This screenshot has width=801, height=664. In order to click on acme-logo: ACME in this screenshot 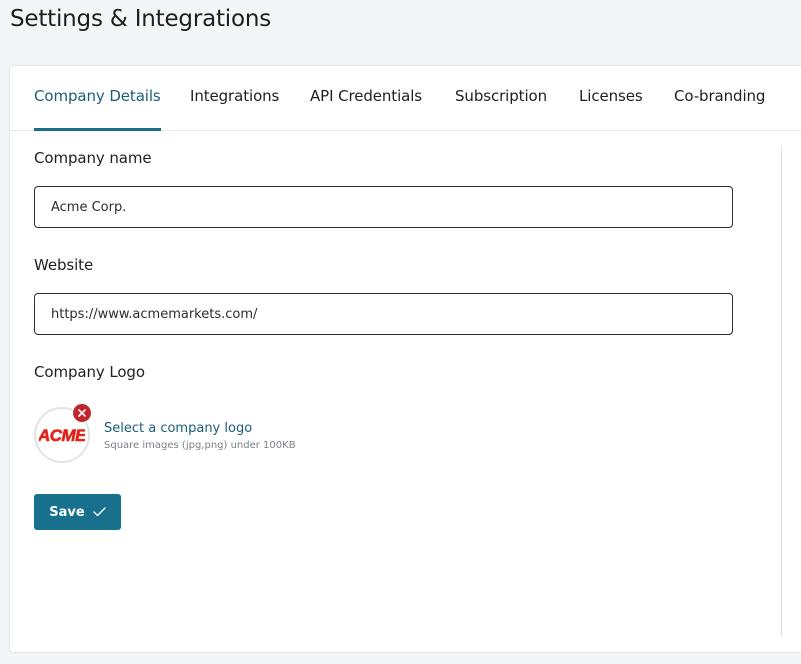, I will do `click(62, 435)`.